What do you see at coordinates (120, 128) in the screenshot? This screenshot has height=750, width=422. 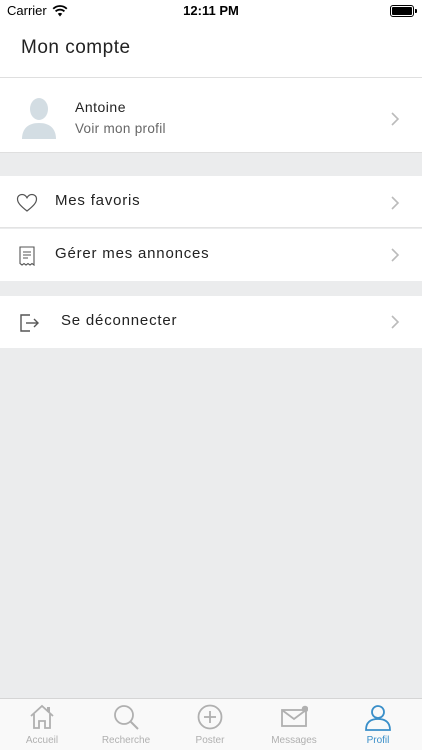 I see `view-profile-link: Voir mon profil` at bounding box center [120, 128].